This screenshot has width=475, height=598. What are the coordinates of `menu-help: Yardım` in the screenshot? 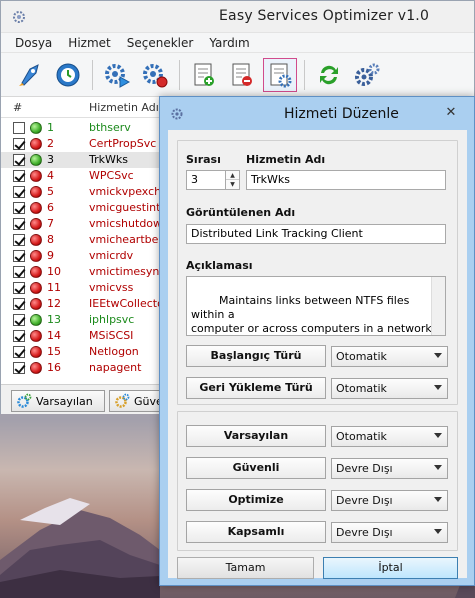 It's located at (229, 43).